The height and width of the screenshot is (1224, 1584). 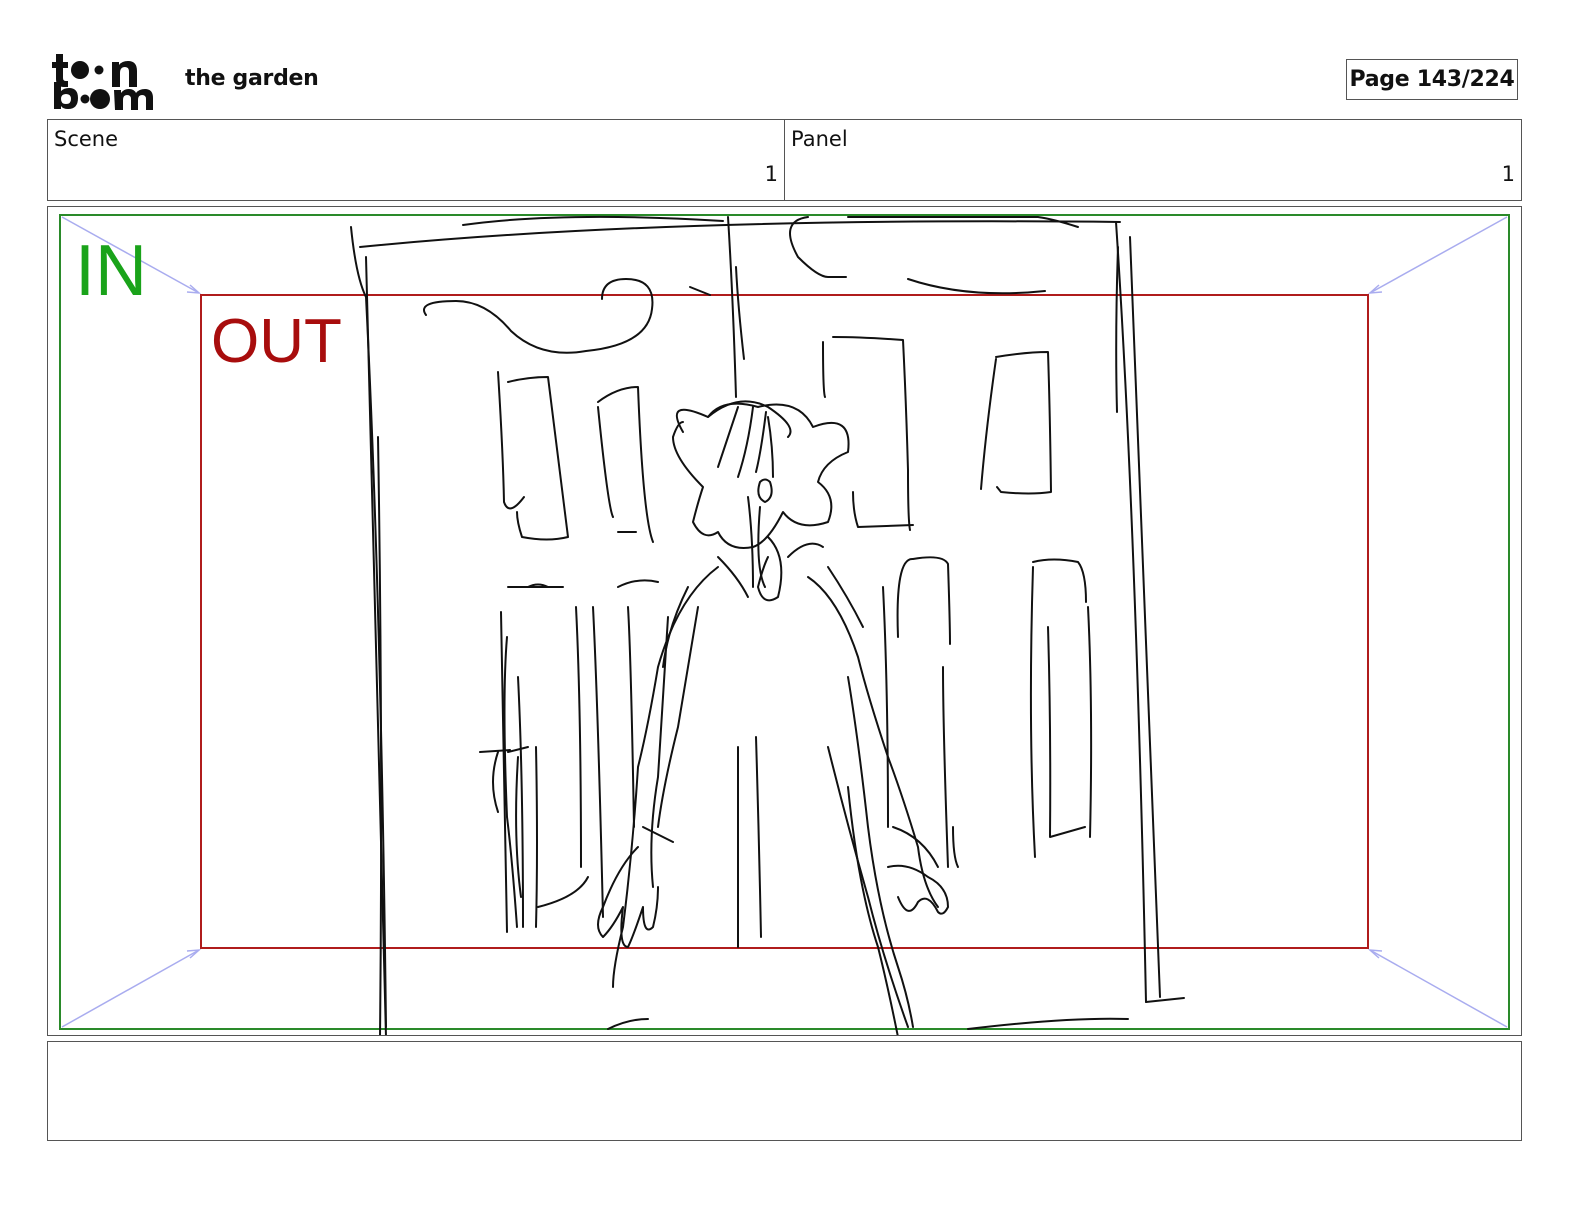 What do you see at coordinates (1508, 174) in the screenshot?
I see `panel-number: 1` at bounding box center [1508, 174].